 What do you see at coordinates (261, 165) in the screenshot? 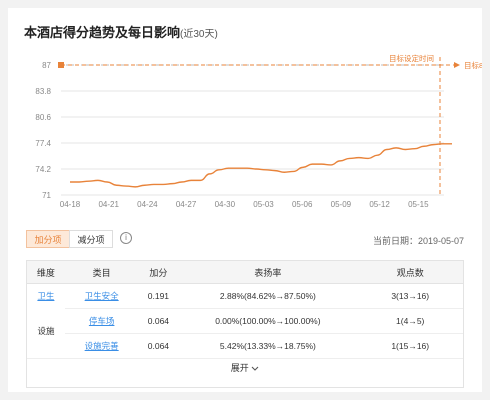
I see `score-trend-line` at bounding box center [261, 165].